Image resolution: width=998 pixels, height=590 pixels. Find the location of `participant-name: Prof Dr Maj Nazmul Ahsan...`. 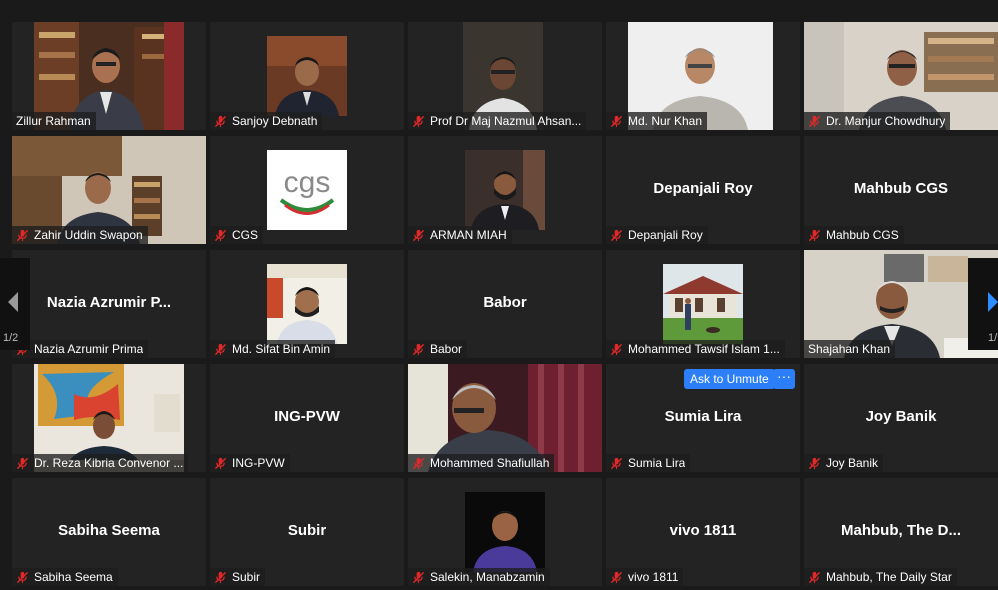

participant-name: Prof Dr Maj Nazmul Ahsan... is located at coordinates (506, 121).